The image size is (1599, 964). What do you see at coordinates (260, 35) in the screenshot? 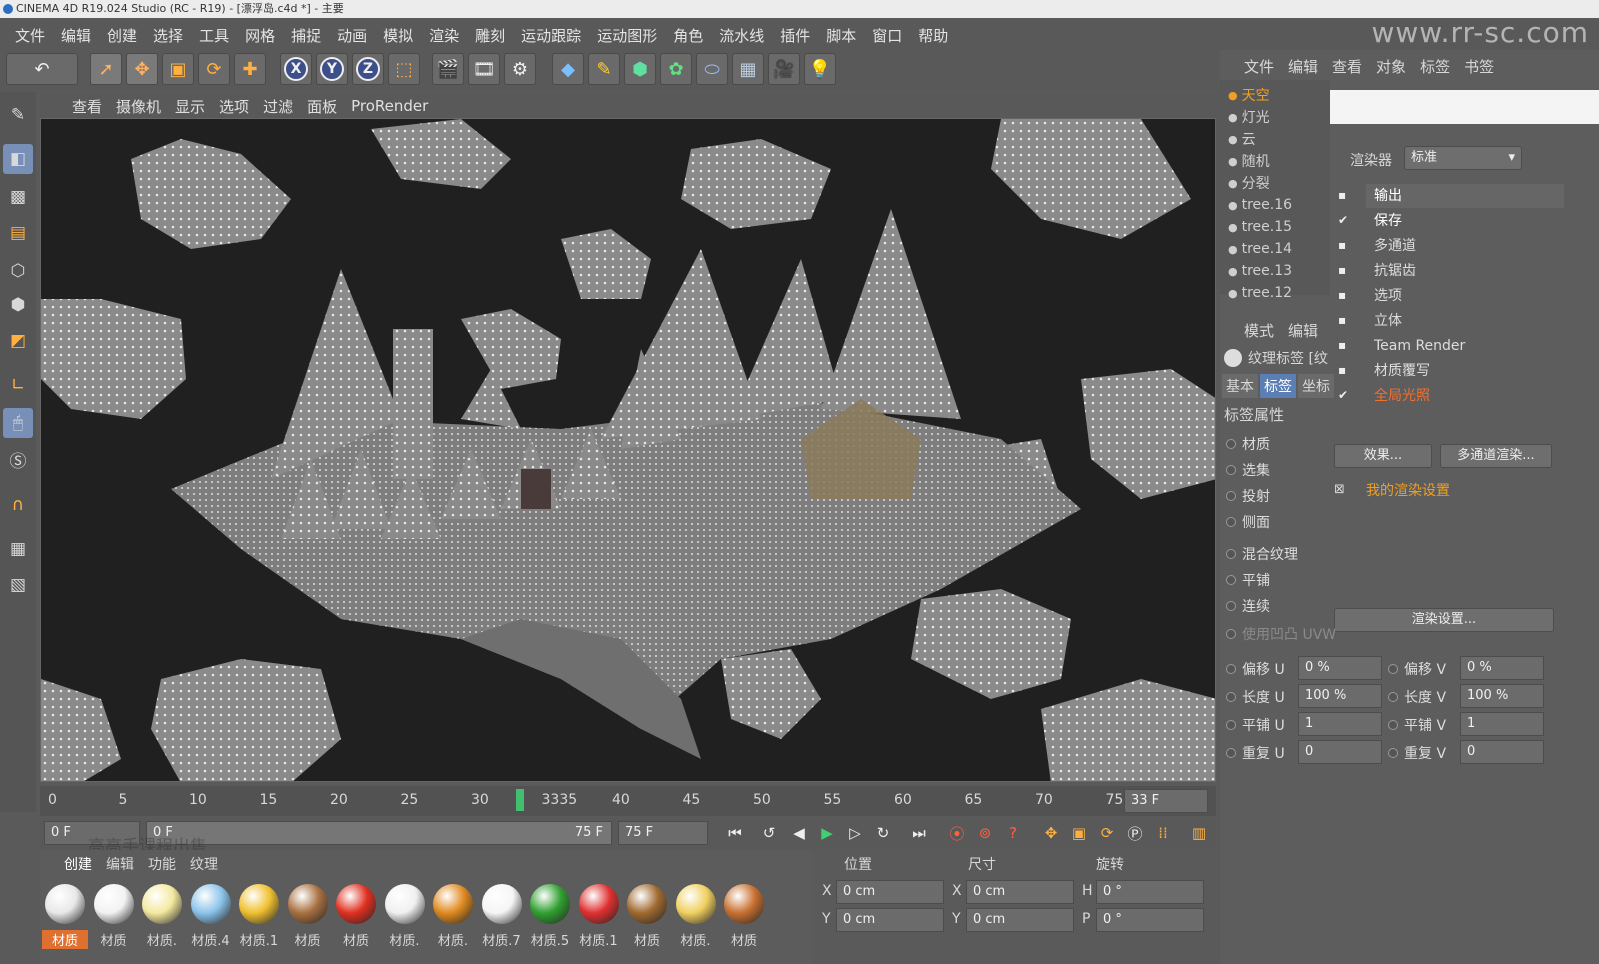
I see `menu-item-5: 网格` at bounding box center [260, 35].